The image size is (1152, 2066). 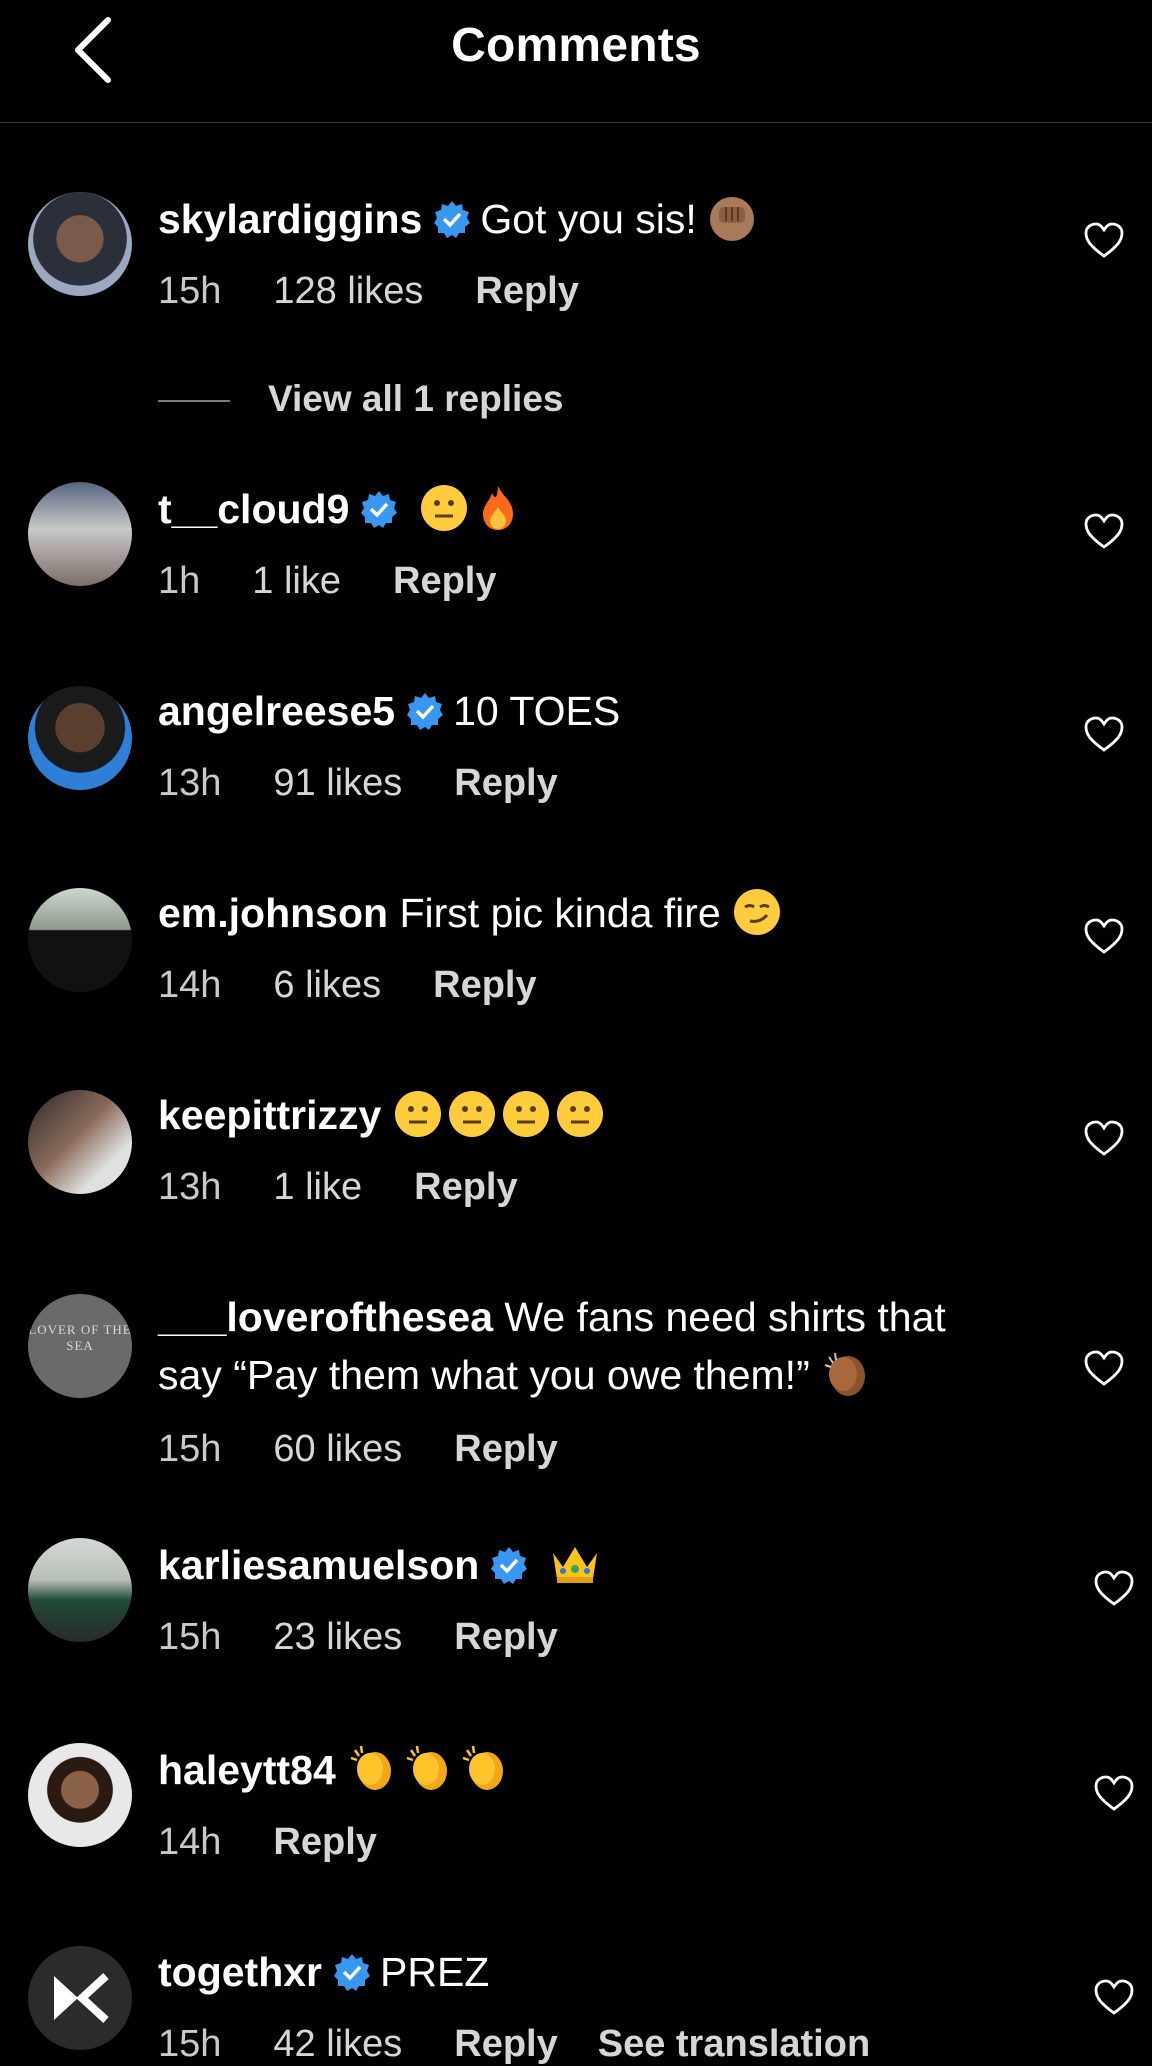 What do you see at coordinates (484, 1375) in the screenshot?
I see `comment-text-line2: say “Pay them what you owe them!”` at bounding box center [484, 1375].